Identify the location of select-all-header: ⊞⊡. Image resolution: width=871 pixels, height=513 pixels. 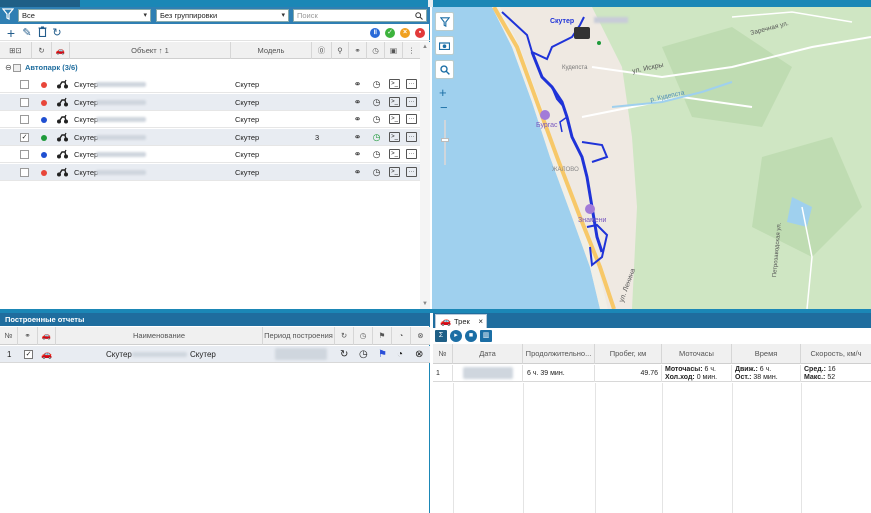
(16, 50).